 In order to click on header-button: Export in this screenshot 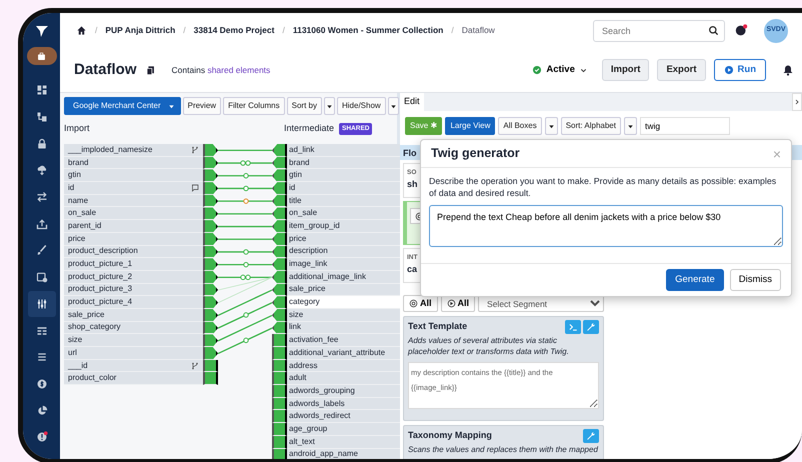, I will do `click(681, 70)`.